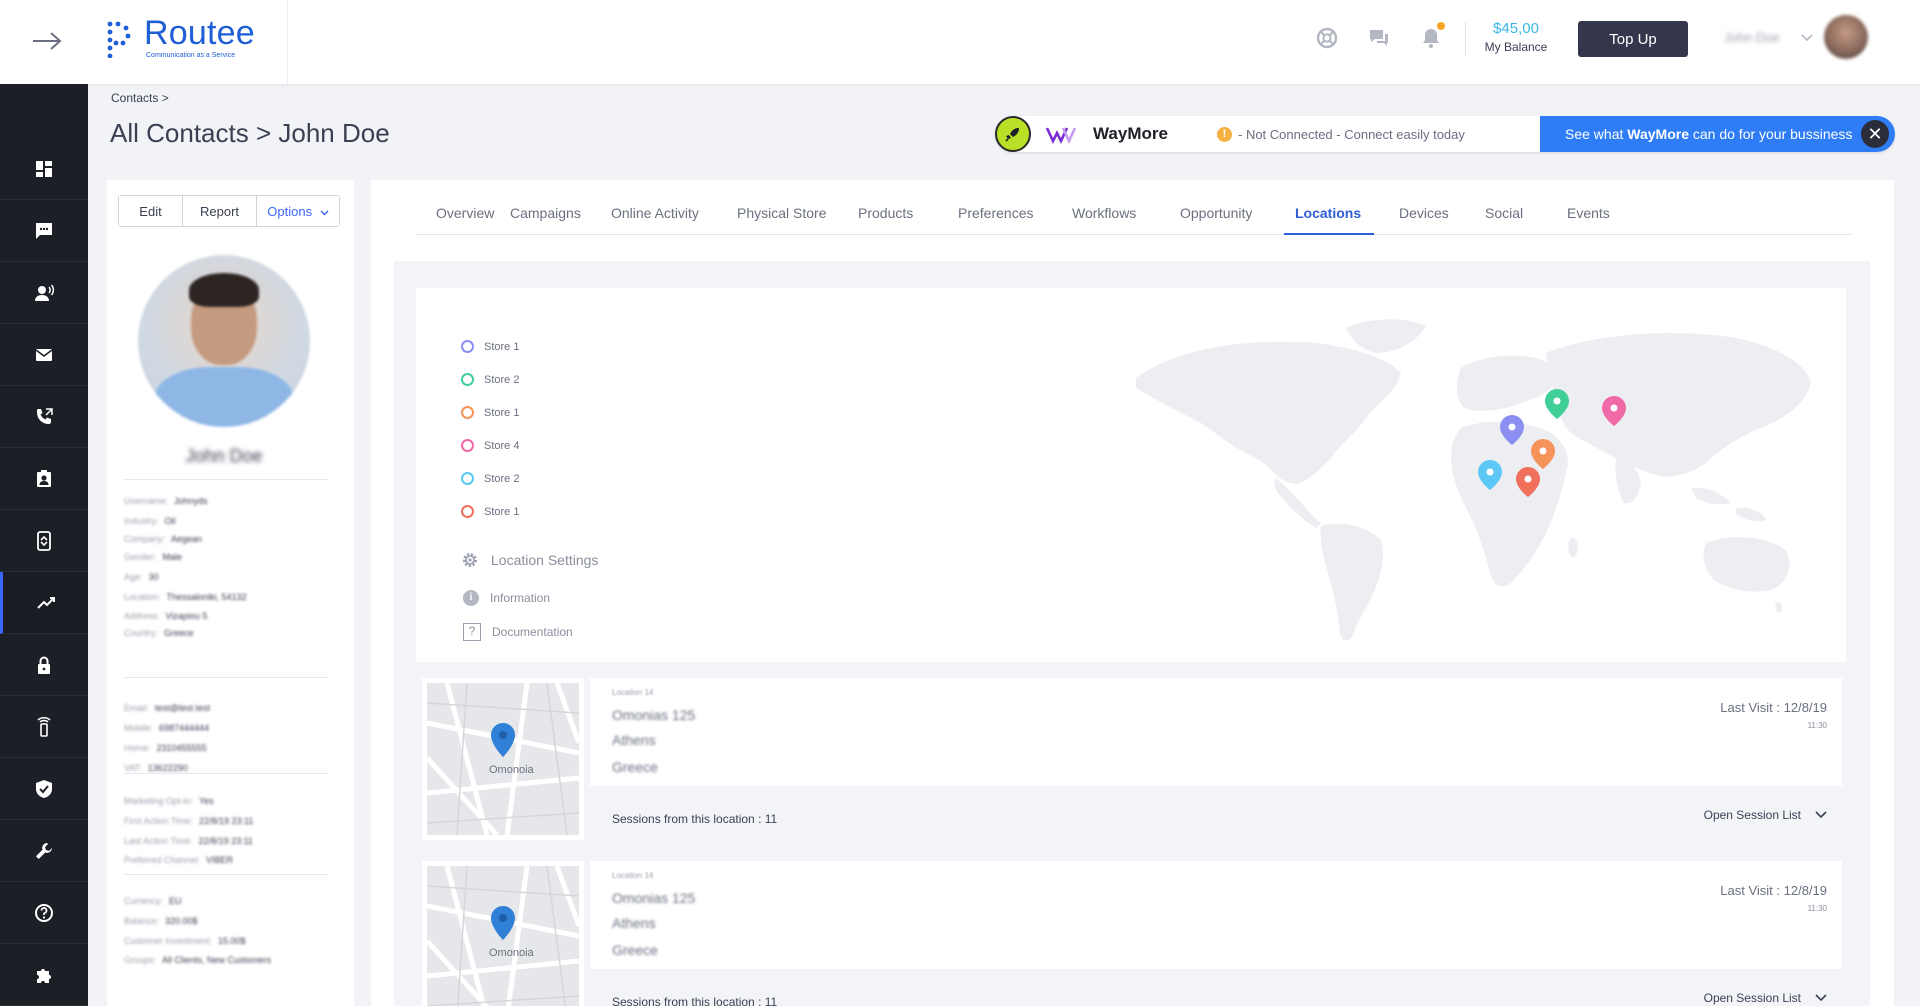 This screenshot has width=1920, height=1006. Describe the element at coordinates (506, 598) in the screenshot. I see `information-link: i Information` at that location.